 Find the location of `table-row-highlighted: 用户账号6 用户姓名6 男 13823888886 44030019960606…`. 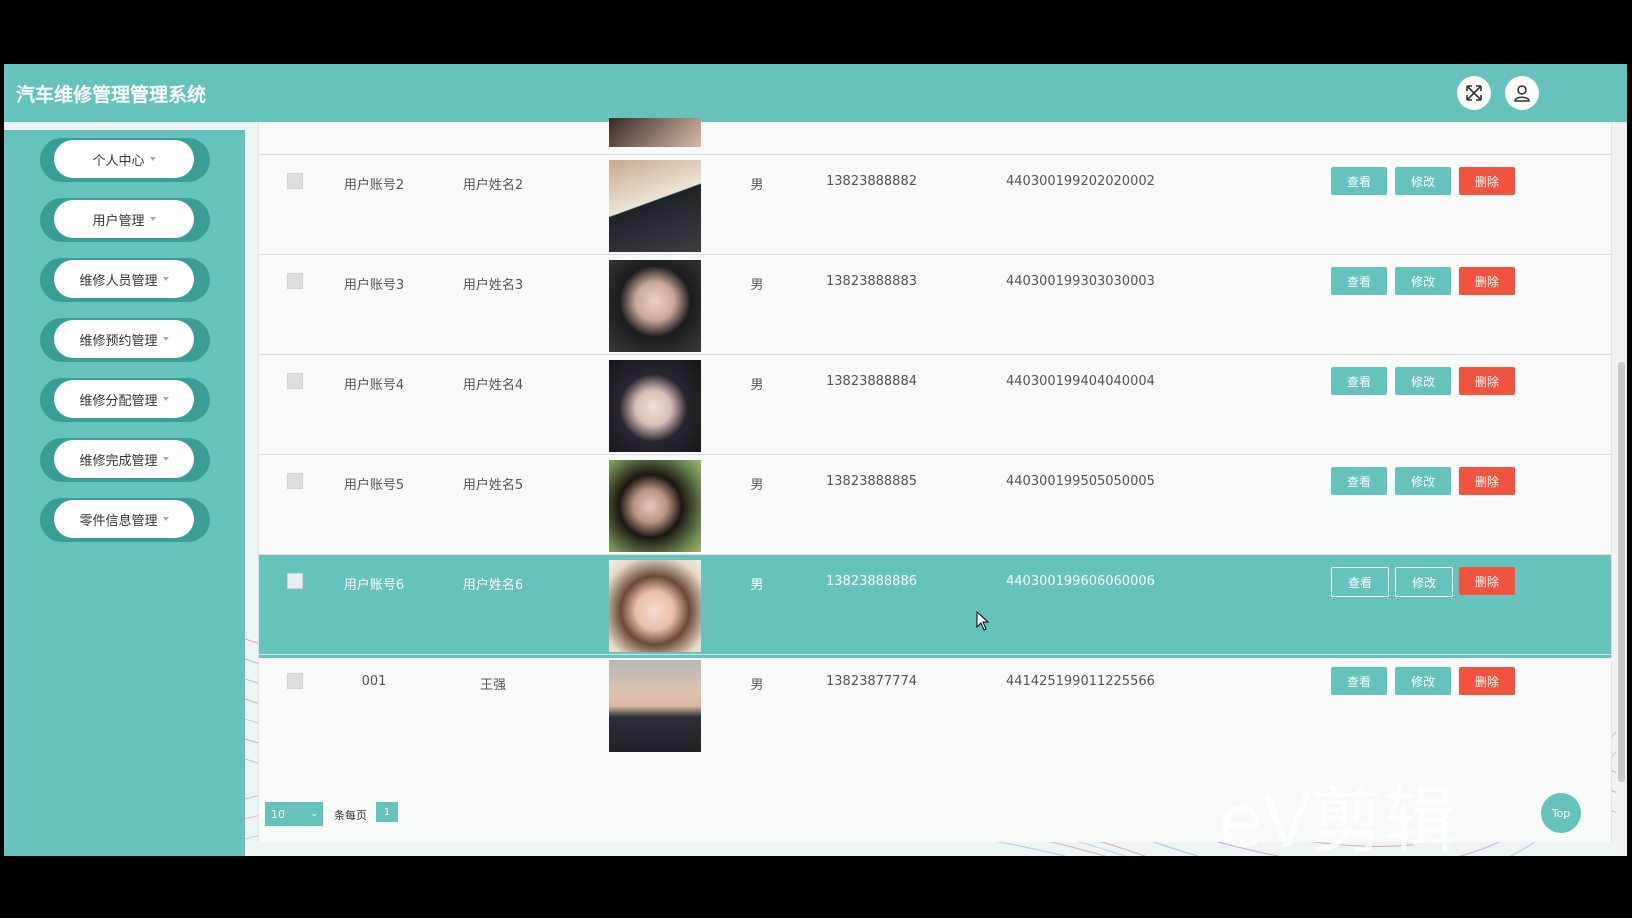

table-row-highlighted: 用户账号6 用户姓名6 男 13823888886 44030019960606… is located at coordinates (935, 606).